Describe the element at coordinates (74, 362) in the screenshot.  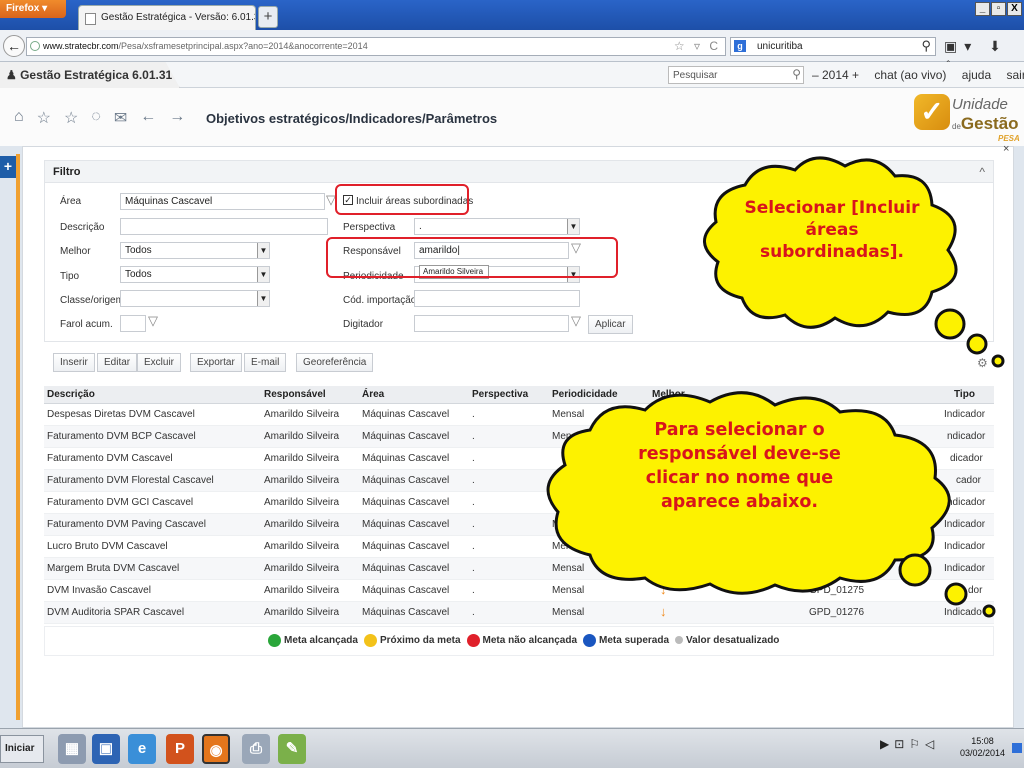
I see `insert-button: Inserir` at that location.